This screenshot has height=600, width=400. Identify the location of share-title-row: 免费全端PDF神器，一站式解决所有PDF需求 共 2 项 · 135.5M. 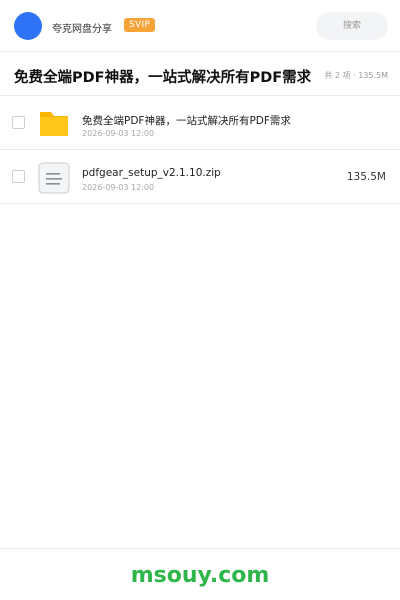
(200, 74).